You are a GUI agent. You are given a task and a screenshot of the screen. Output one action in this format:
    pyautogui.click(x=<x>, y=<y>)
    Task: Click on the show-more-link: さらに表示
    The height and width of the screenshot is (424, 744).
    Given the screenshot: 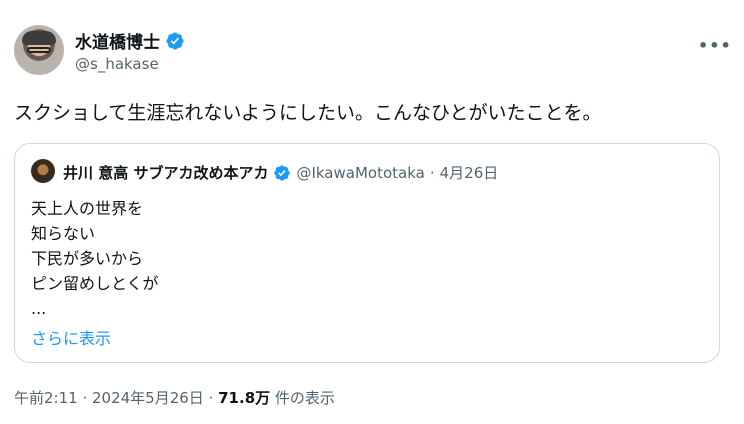 What is the action you would take?
    pyautogui.click(x=71, y=337)
    